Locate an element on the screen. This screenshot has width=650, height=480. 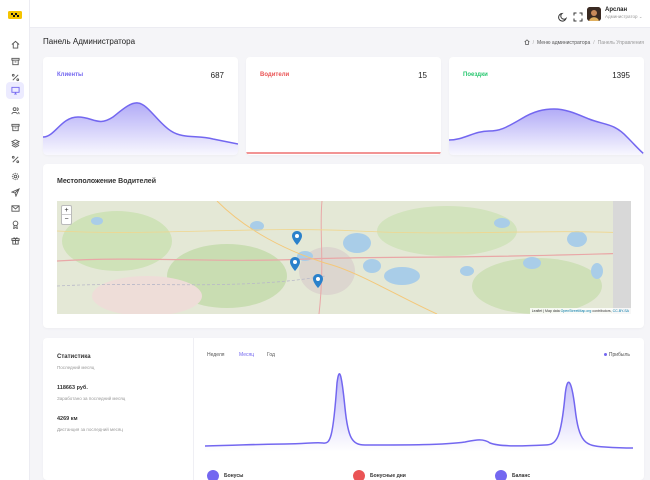
gift-icon is located at coordinates (15, 240).